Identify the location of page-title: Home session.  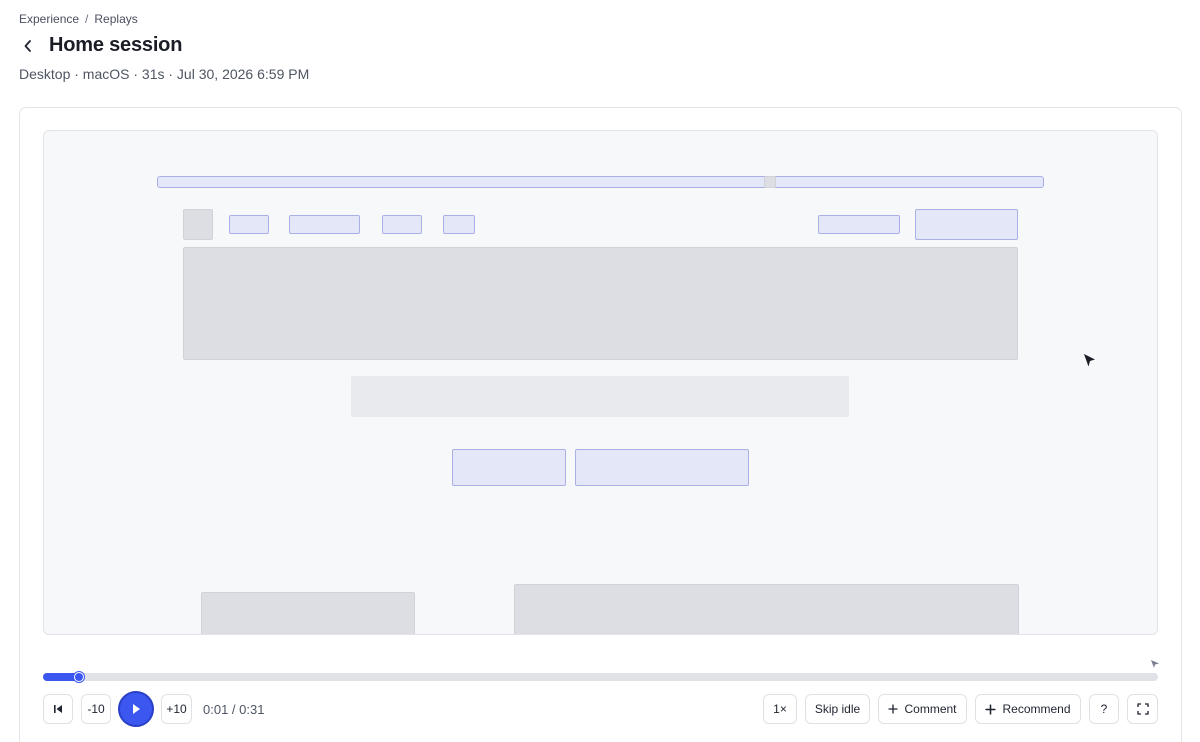
(116, 45).